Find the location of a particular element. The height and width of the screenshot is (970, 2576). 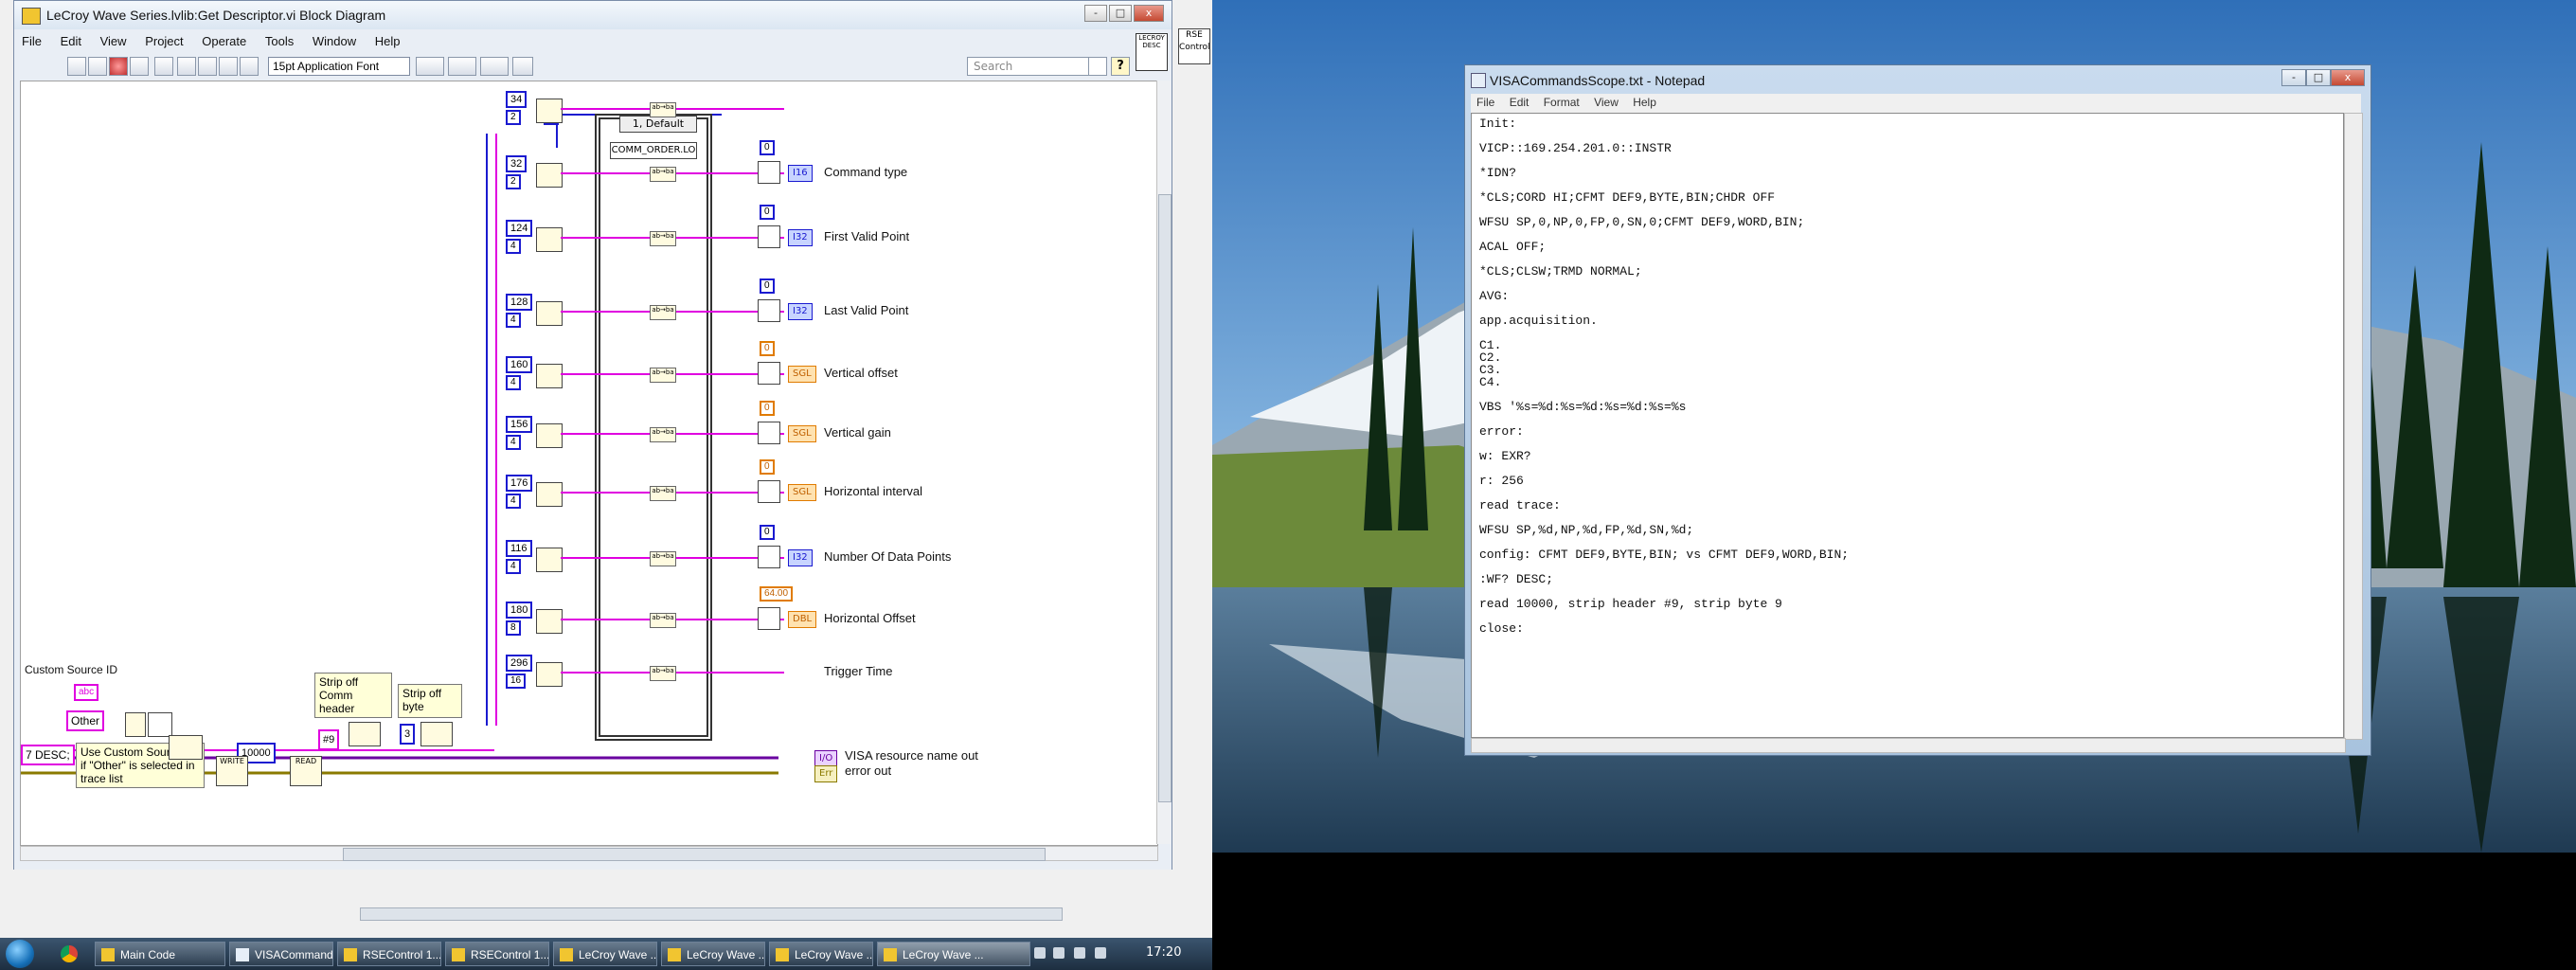

notepad-maximize-button: □ is located at coordinates (2318, 78).